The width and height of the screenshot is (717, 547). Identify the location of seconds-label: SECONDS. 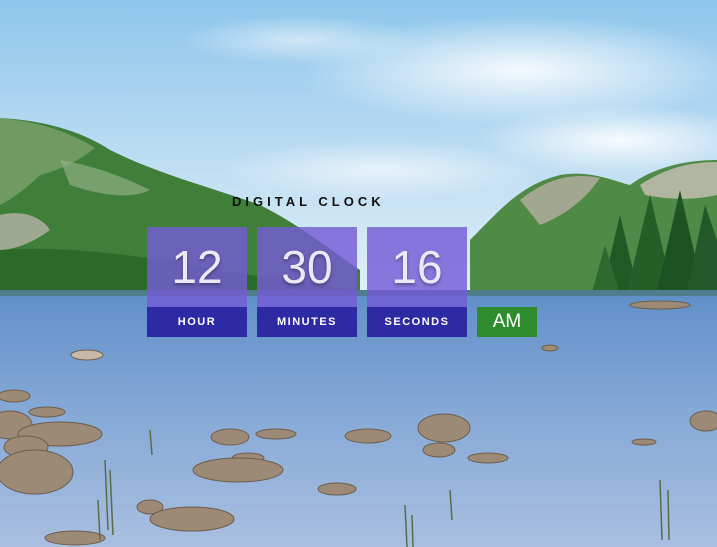
(417, 322).